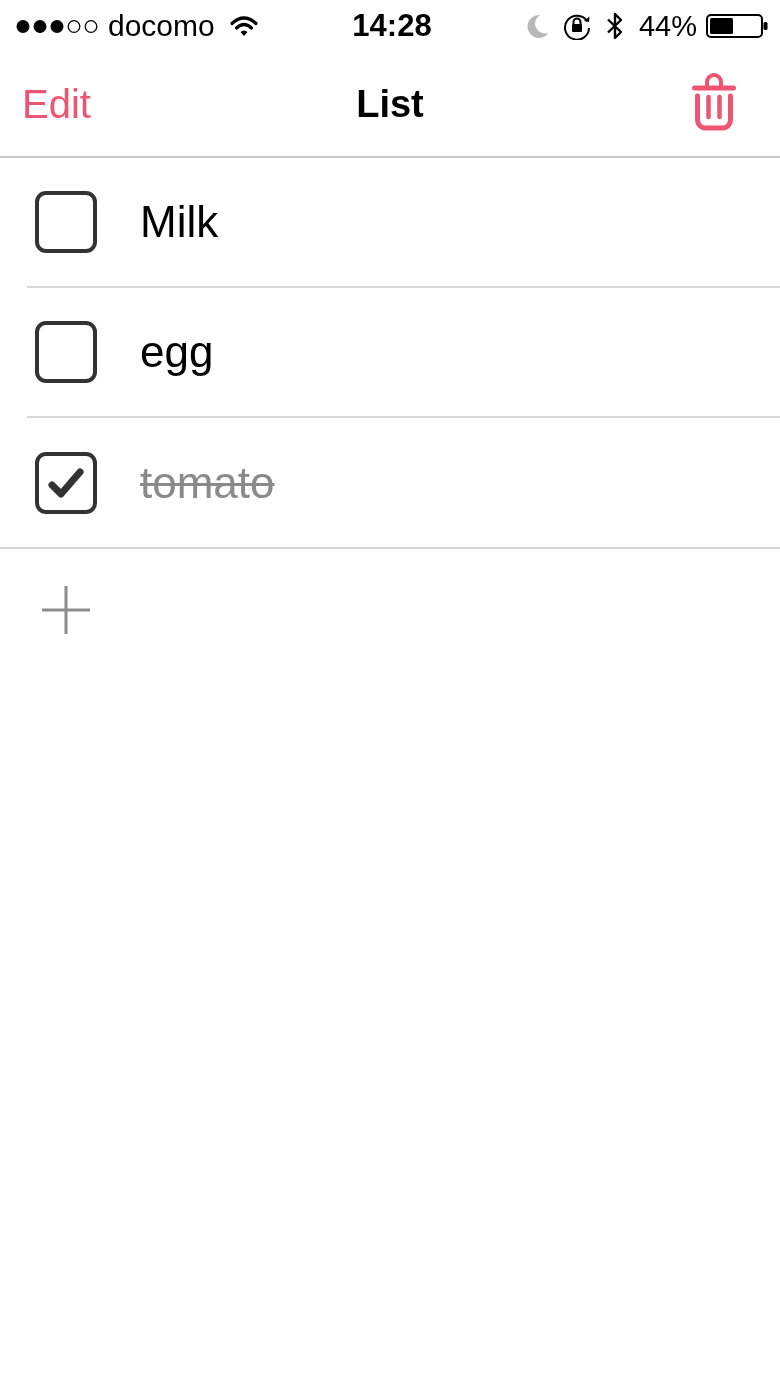  What do you see at coordinates (207, 482) in the screenshot?
I see `item-text: tomato` at bounding box center [207, 482].